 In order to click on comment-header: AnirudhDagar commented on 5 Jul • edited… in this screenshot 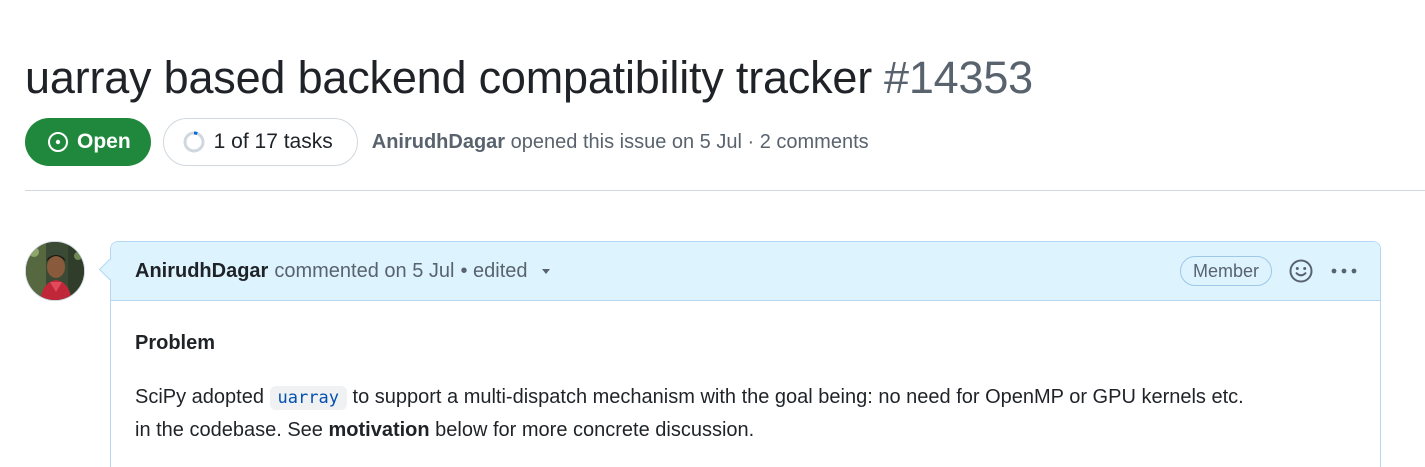, I will do `click(745, 271)`.